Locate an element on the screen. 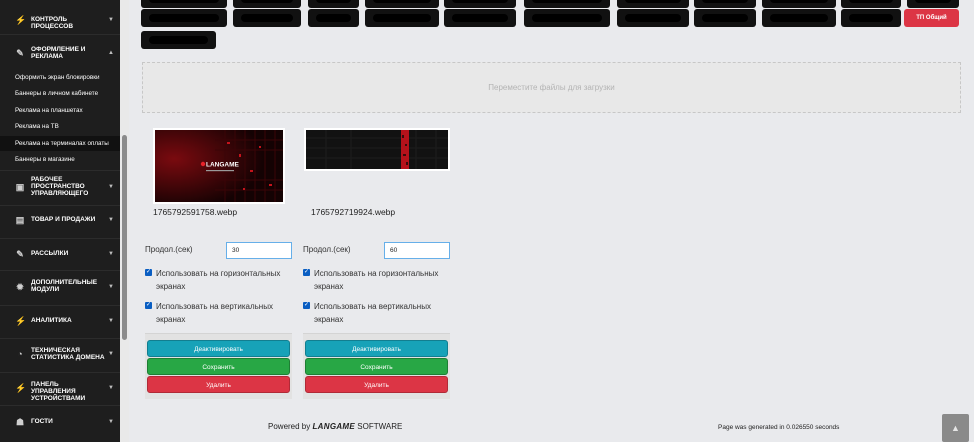 The height and width of the screenshot is (442, 974). sidebar-item-label: Оформление и реклама is located at coordinates (58, 53).